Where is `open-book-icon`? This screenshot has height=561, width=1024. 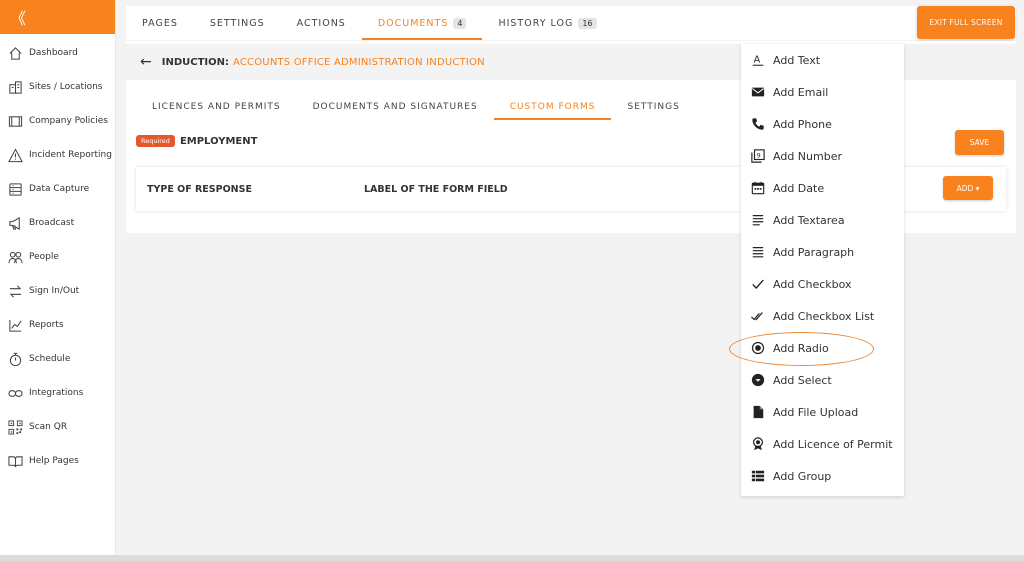
open-book-icon is located at coordinates (15, 461).